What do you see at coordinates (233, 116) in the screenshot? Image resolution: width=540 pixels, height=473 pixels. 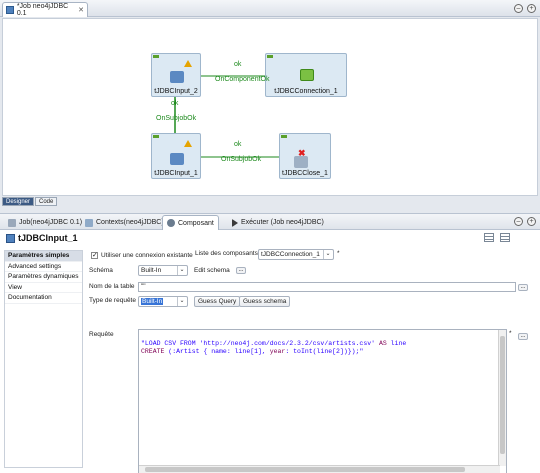 I see `connection-lines` at bounding box center [233, 116].